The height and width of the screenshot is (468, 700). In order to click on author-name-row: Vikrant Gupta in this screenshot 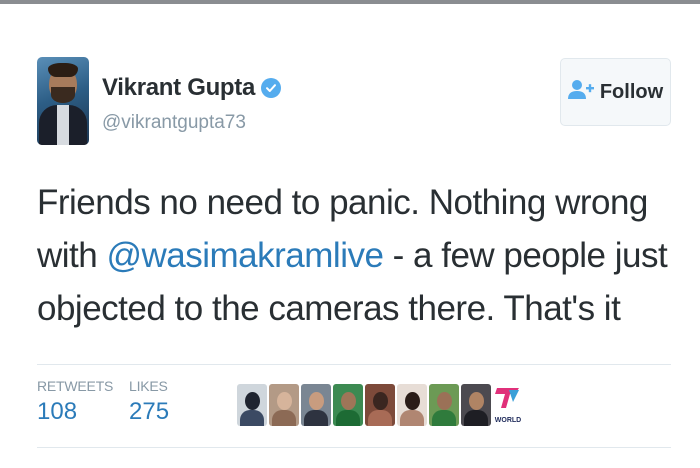, I will do `click(192, 88)`.